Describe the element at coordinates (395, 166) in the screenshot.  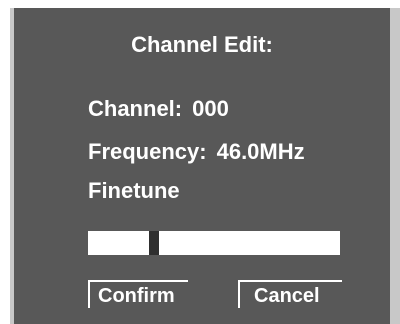
I see `right-border` at that location.